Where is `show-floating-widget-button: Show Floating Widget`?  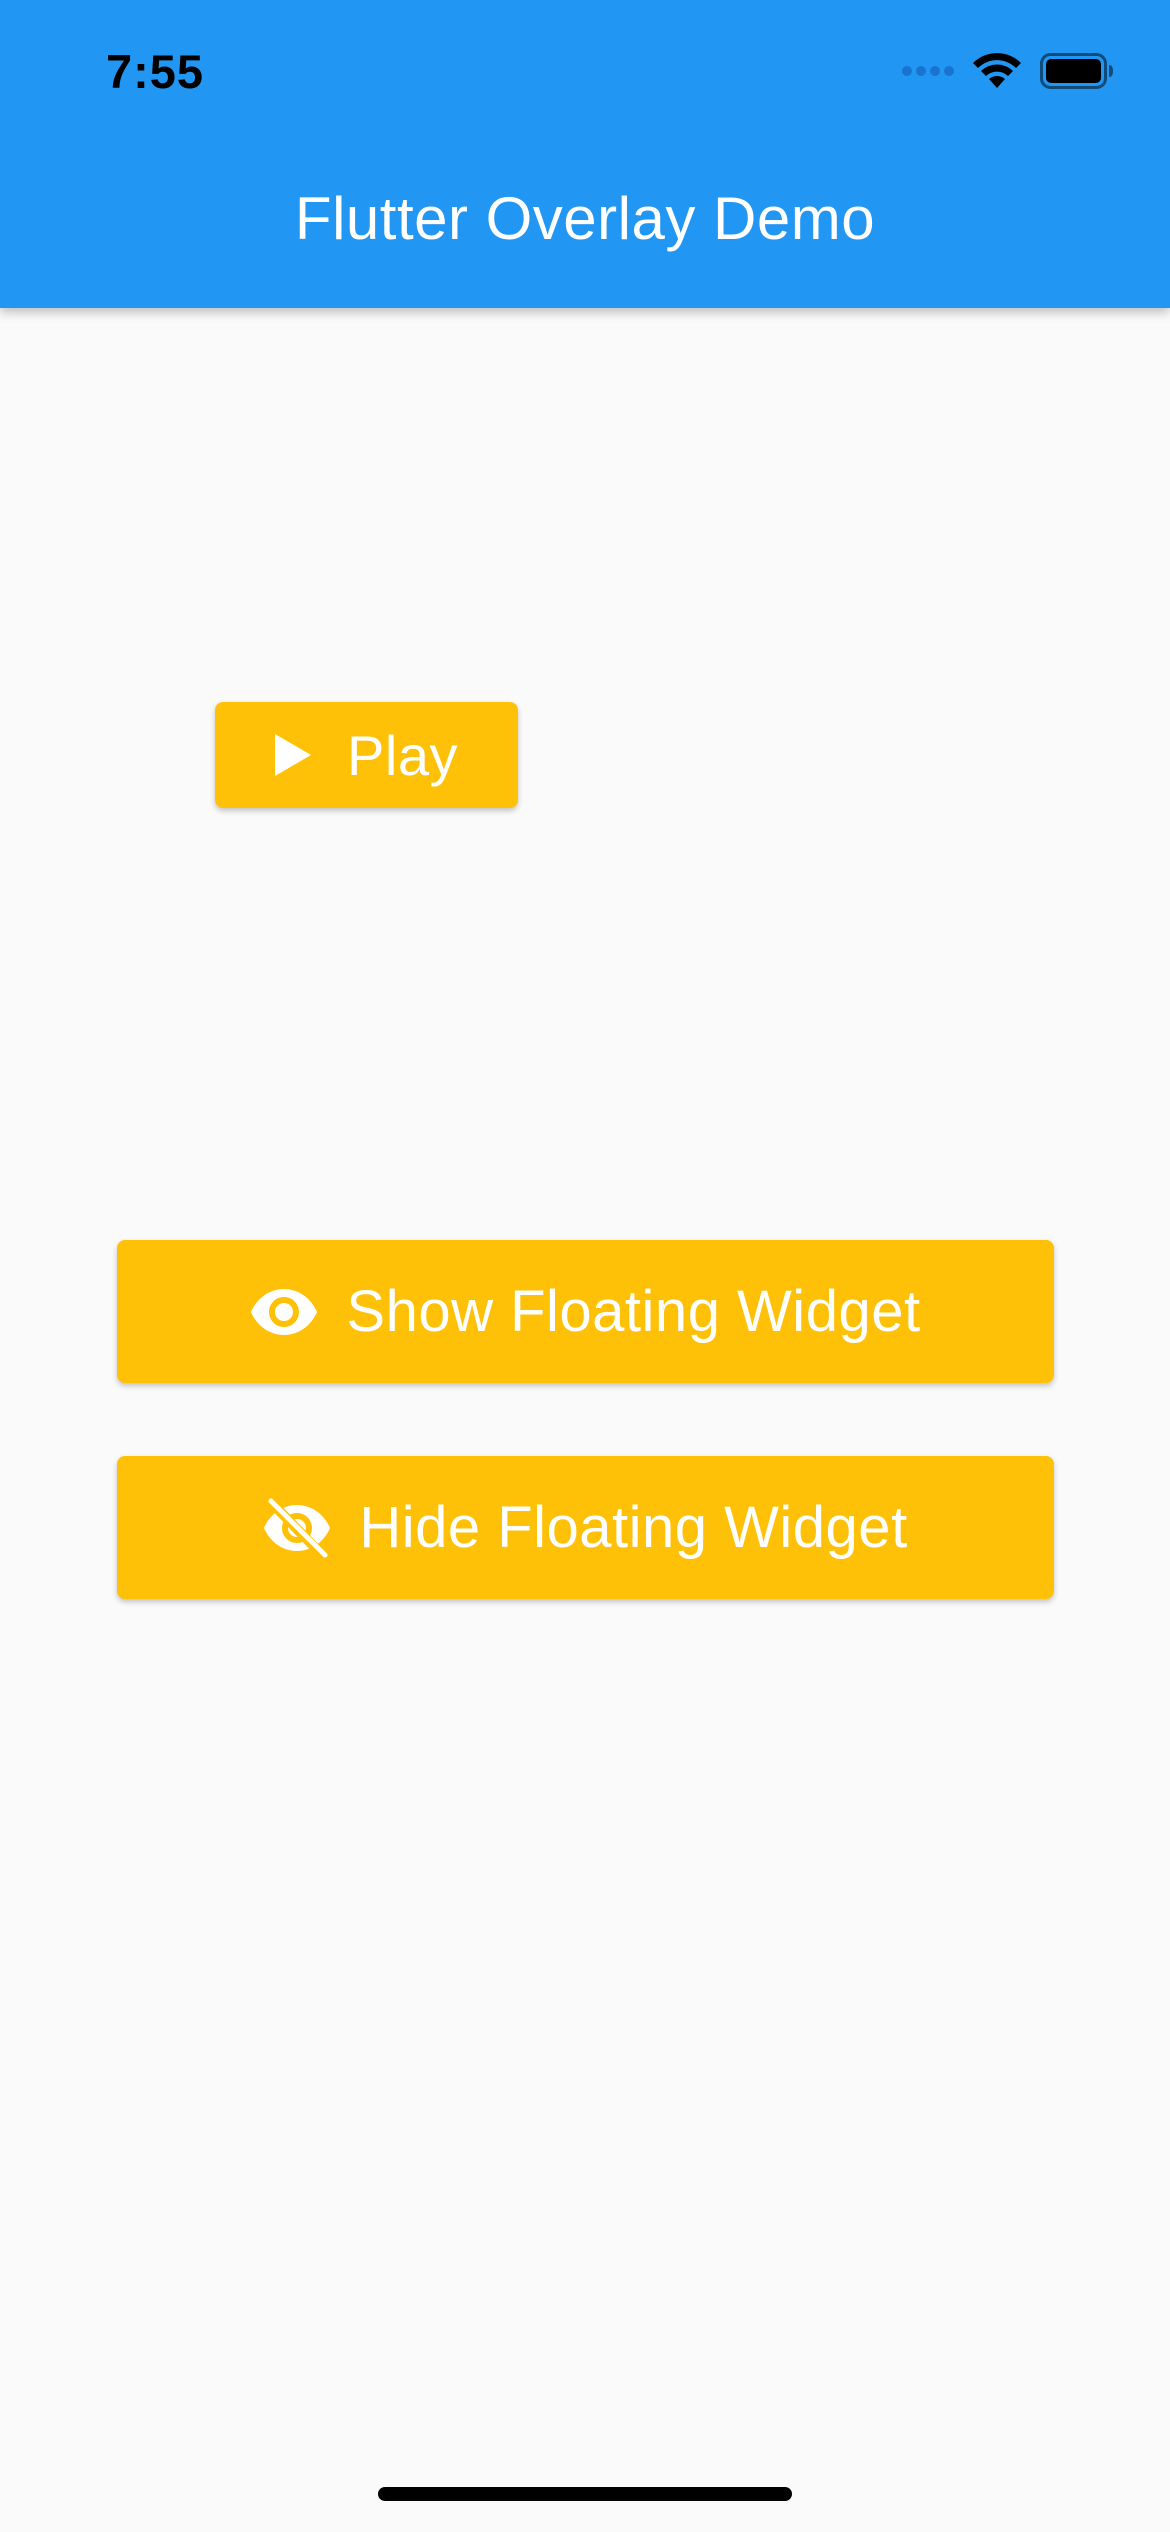 show-floating-widget-button: Show Floating Widget is located at coordinates (585, 1311).